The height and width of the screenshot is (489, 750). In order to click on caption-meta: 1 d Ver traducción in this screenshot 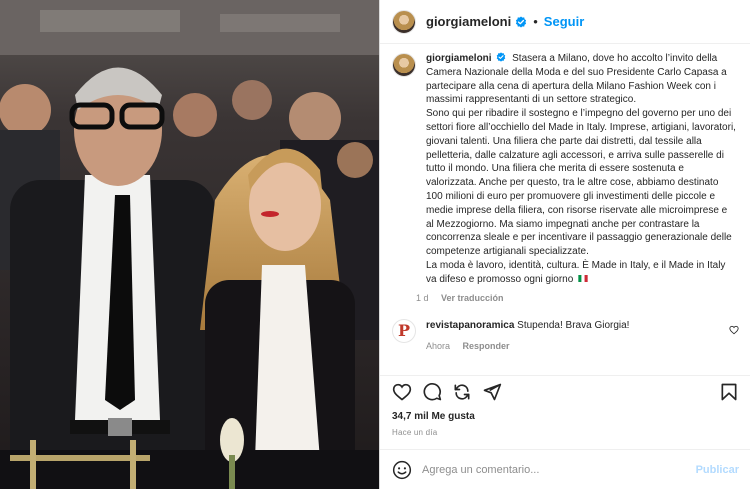, I will do `click(576, 298)`.